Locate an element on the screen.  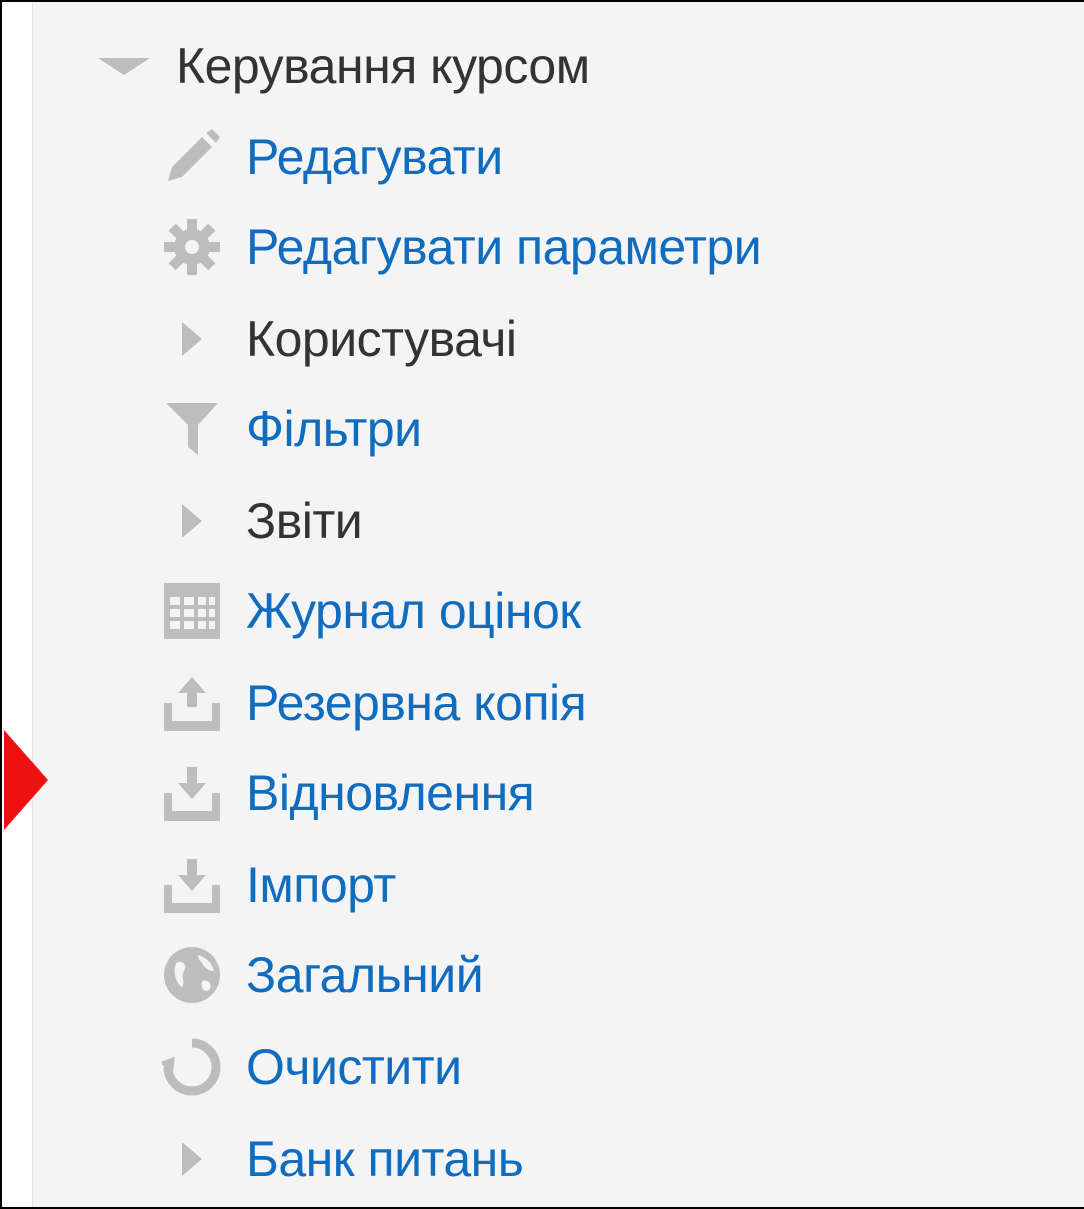
table-icon is located at coordinates (192, 611).